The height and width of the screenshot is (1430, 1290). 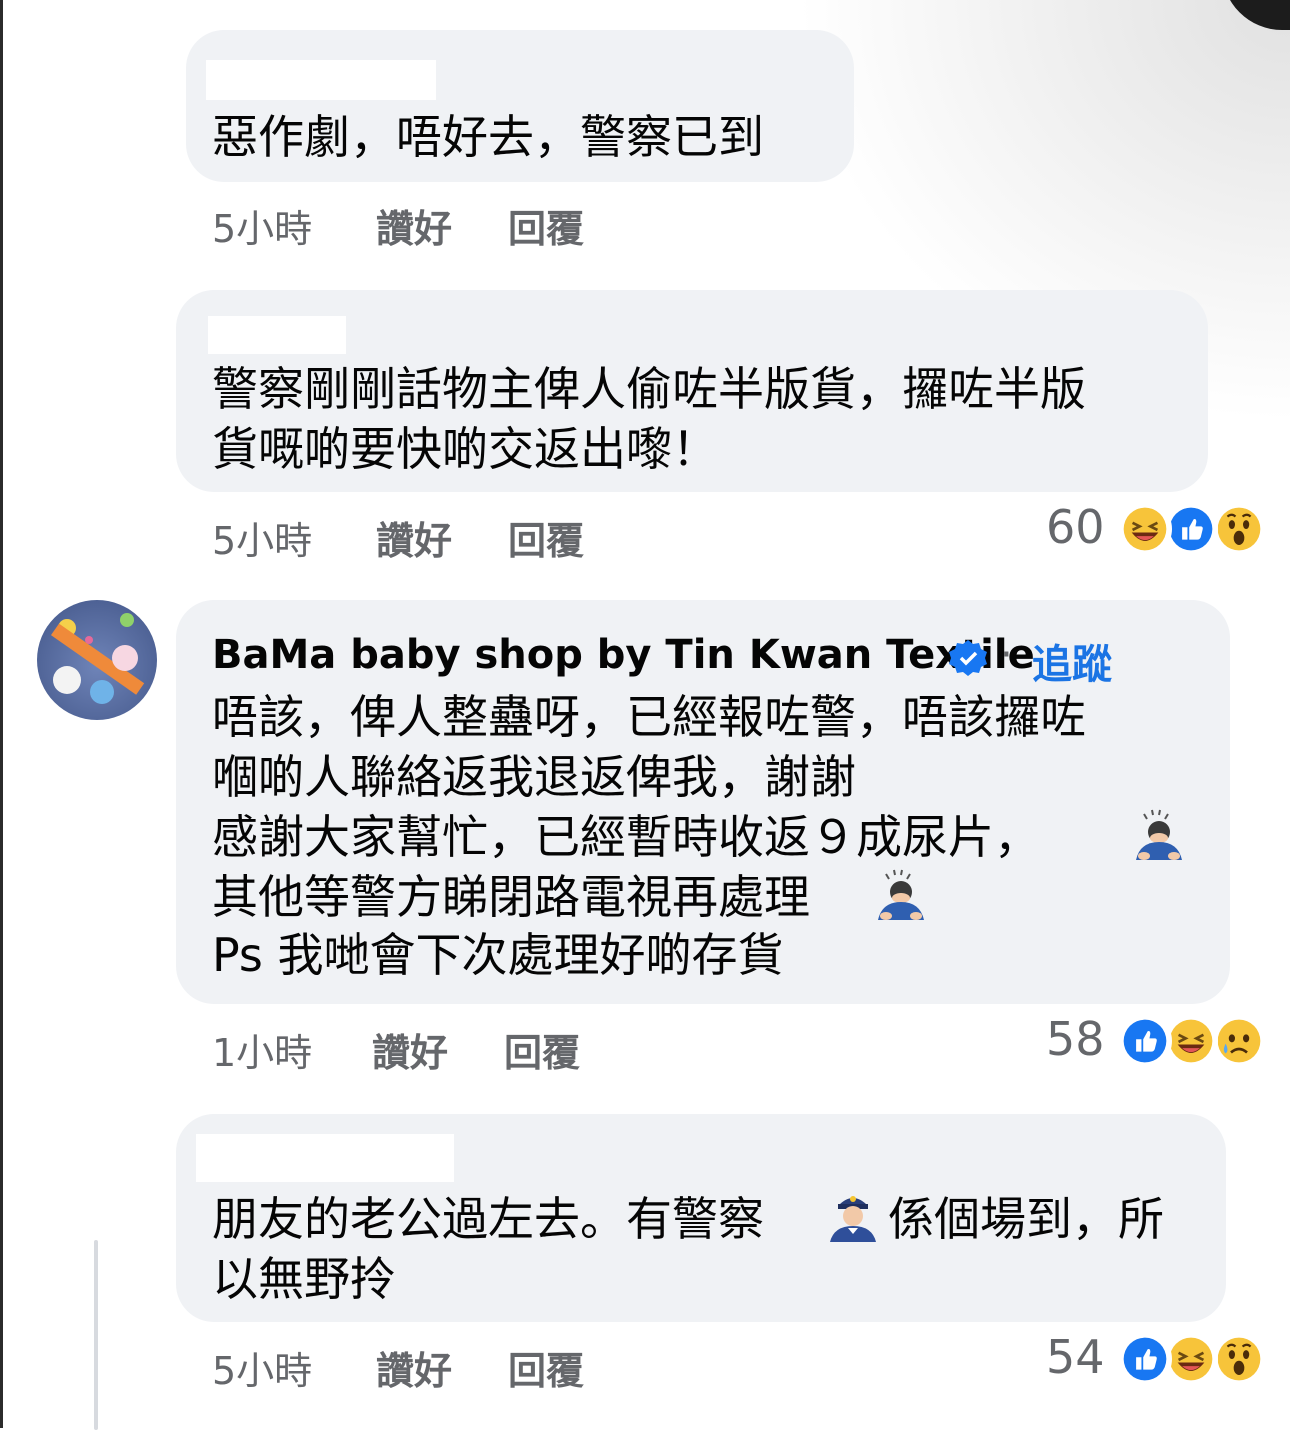 I want to click on reaction-count-3: 58, so click(x=1075, y=1039).